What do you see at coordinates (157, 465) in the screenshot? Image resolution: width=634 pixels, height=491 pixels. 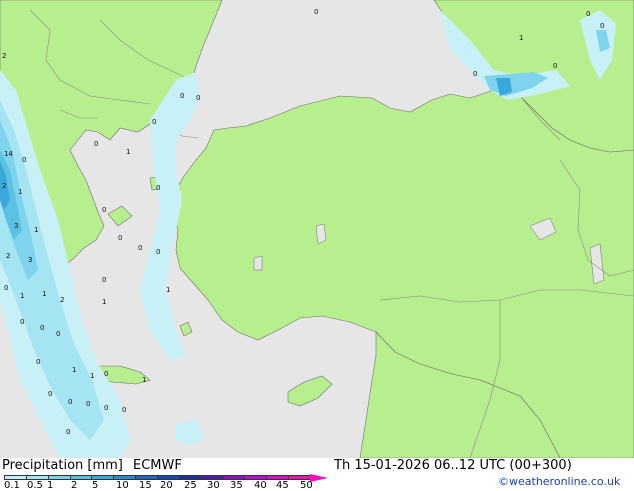 I see `model-name: ECMWF` at bounding box center [157, 465].